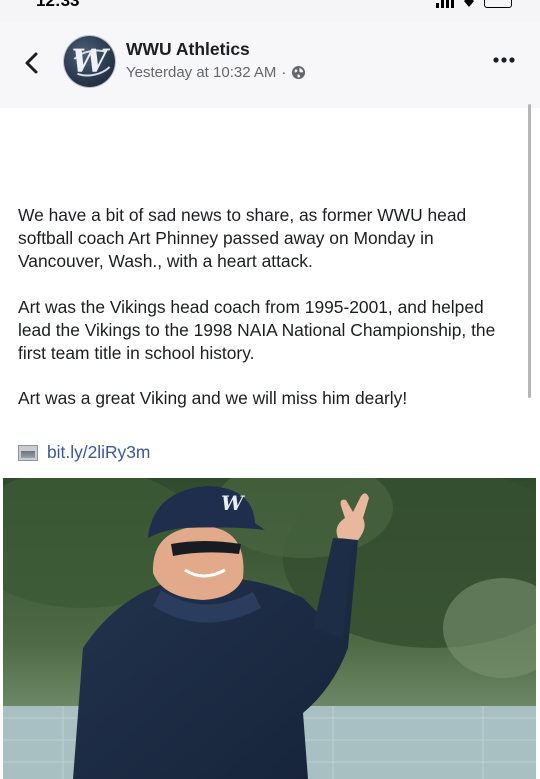 The height and width of the screenshot is (779, 540). Describe the element at coordinates (529, 251) in the screenshot. I see `scrollbar` at that location.